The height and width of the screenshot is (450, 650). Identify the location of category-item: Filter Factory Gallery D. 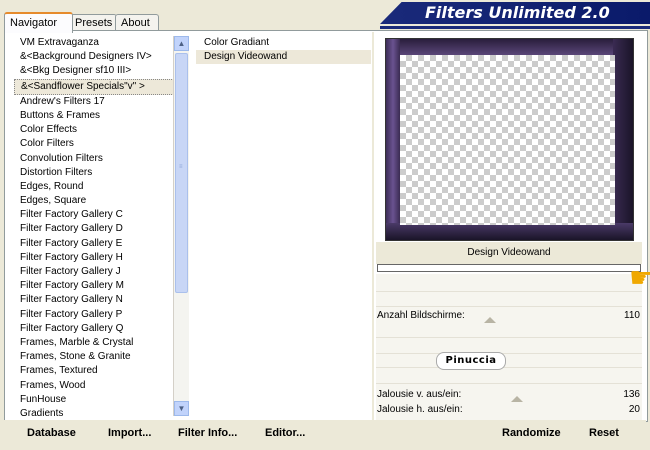
(94, 229).